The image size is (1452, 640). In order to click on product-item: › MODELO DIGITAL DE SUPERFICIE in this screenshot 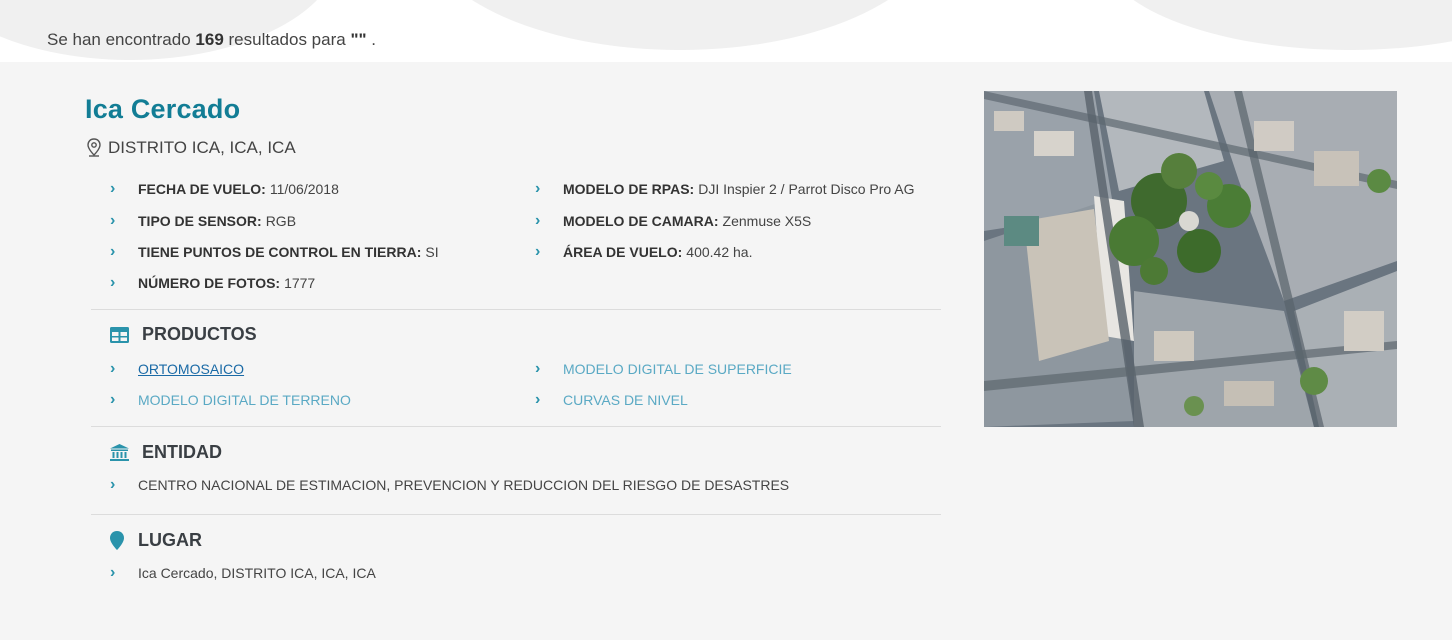, I will do `click(663, 369)`.